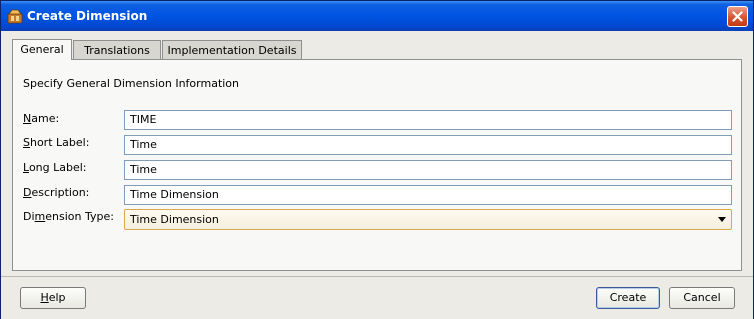 The image size is (754, 319). Describe the element at coordinates (117, 49) in the screenshot. I see `tab-translations: Translations` at that location.